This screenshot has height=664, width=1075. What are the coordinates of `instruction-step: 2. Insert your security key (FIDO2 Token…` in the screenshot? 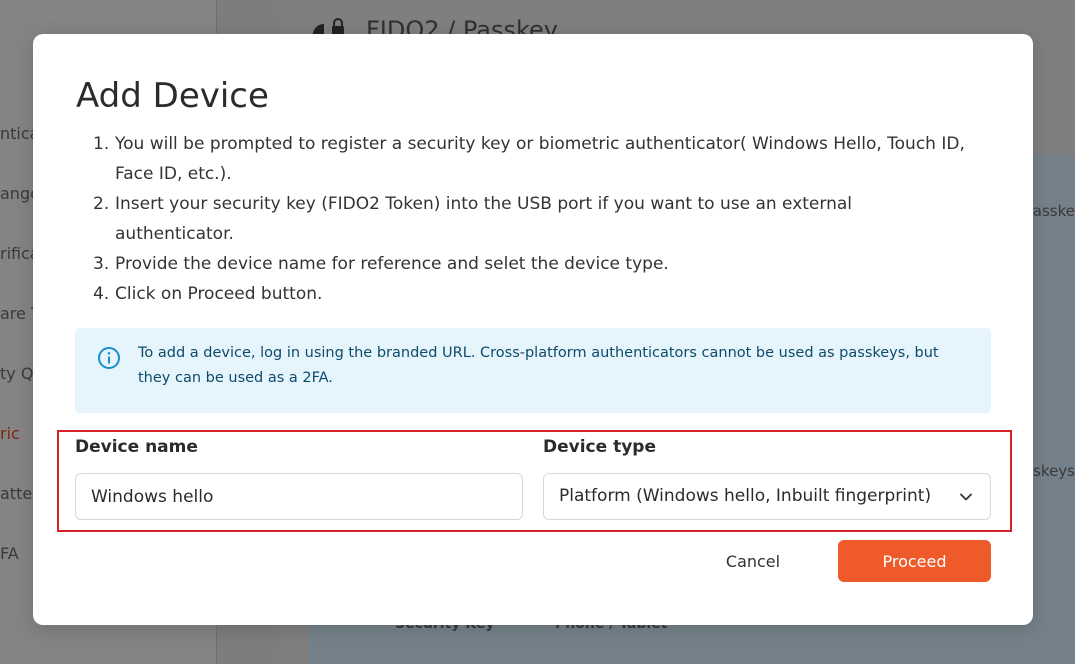 It's located at (533, 219).